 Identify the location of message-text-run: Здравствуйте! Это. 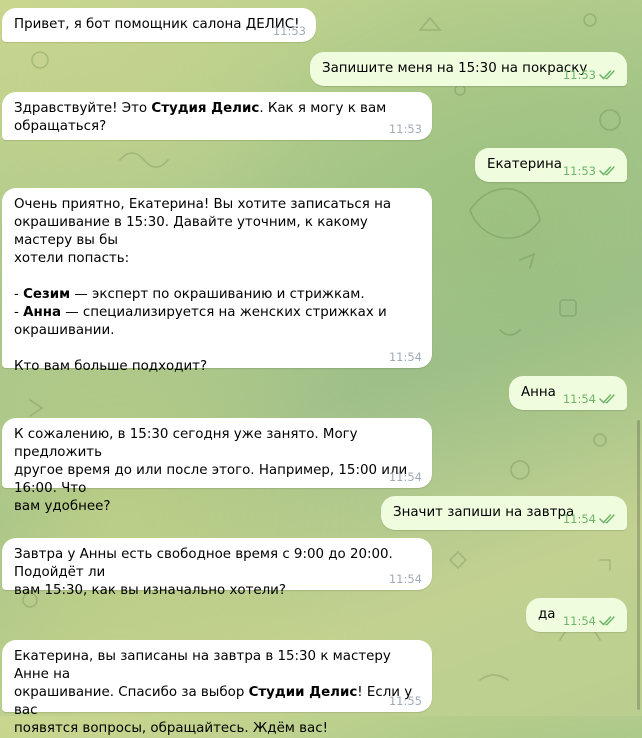
(83, 108).